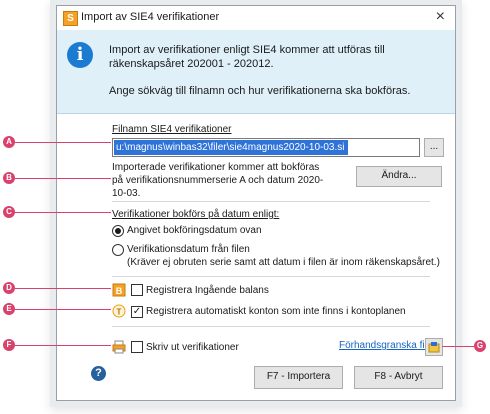  Describe the element at coordinates (137, 312) in the screenshot. I see `auto-konton-checkbox: ✓` at that location.